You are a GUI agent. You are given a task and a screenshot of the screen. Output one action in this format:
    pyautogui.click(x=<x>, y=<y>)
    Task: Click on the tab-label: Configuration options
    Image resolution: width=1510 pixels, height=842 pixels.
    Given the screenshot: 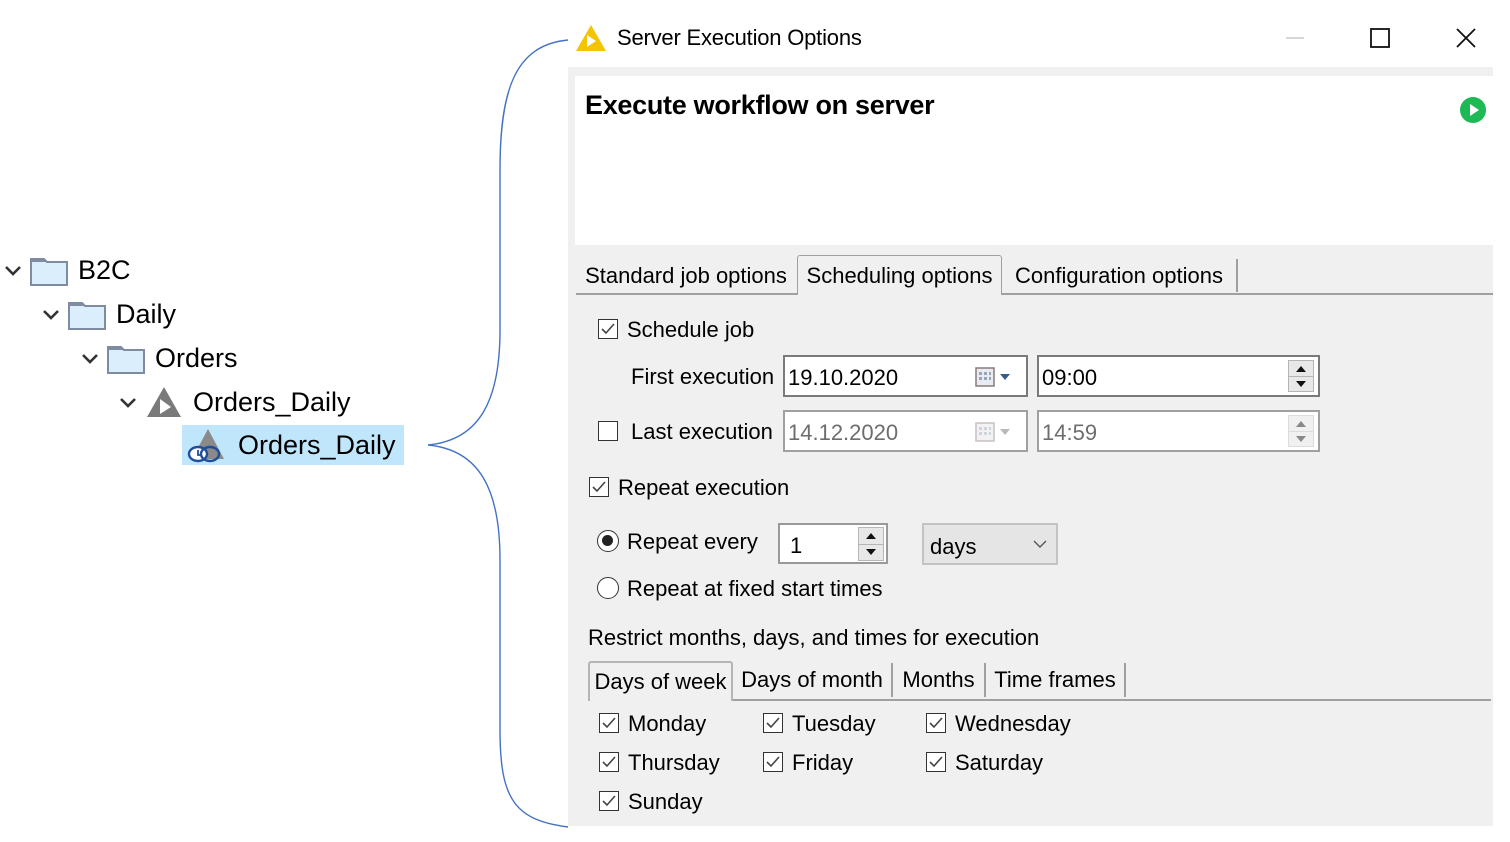 What is the action you would take?
    pyautogui.click(x=1119, y=275)
    